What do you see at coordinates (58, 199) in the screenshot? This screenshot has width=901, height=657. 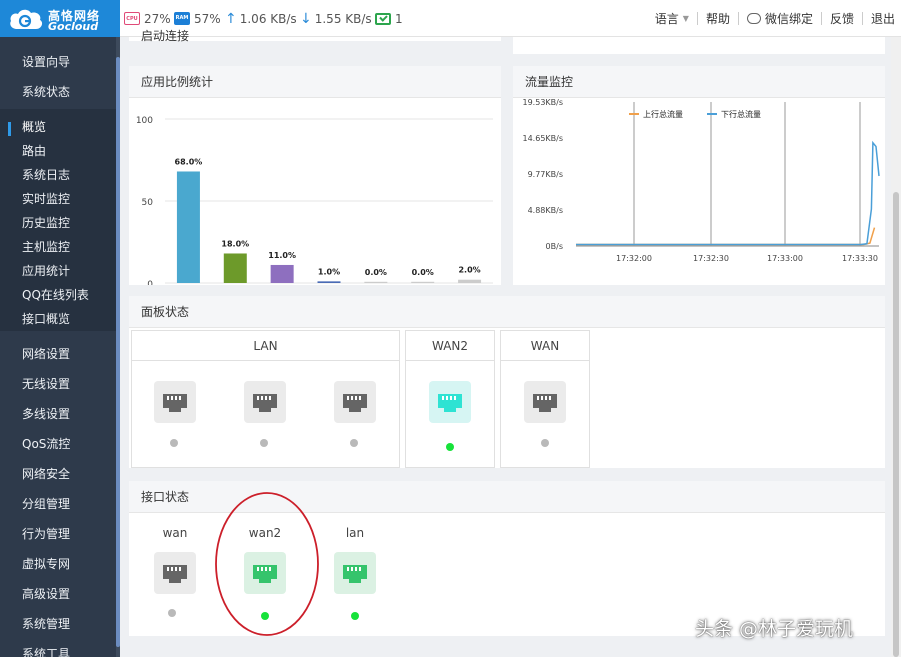 I see `sidebar-subitem-realtime-monitor: 实时监控` at bounding box center [58, 199].